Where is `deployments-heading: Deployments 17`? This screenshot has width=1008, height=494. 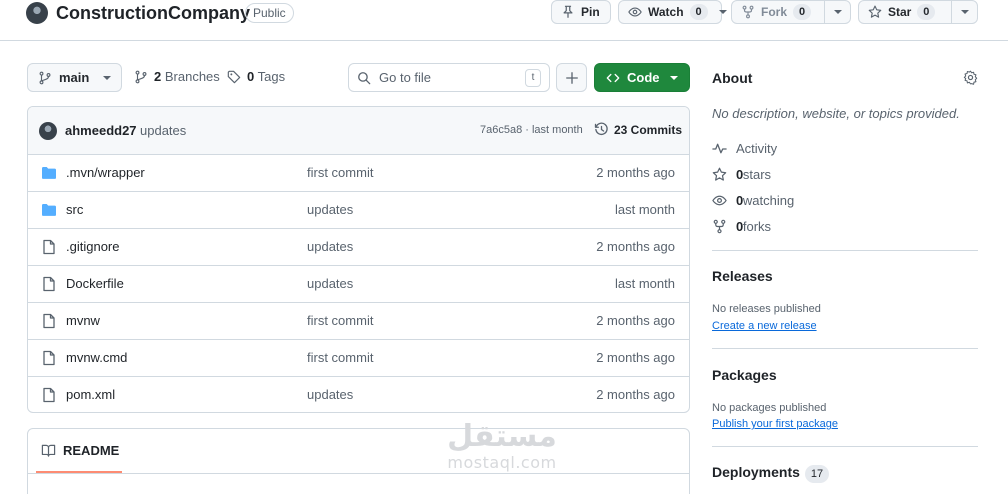 deployments-heading: Deployments 17 is located at coordinates (771, 473).